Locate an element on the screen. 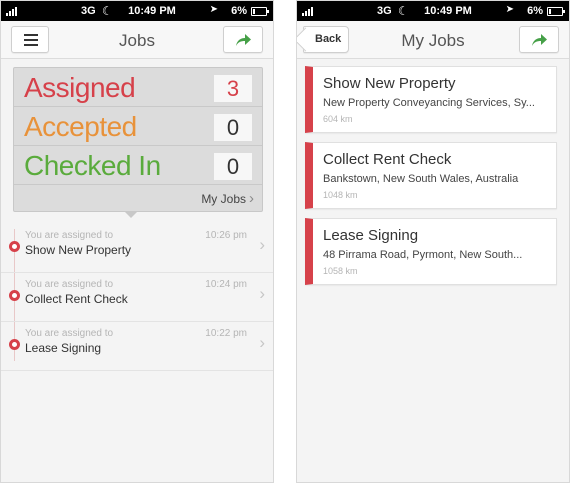 This screenshot has width=570, height=483. my-jobs-link: My Jobs › is located at coordinates (227, 198).